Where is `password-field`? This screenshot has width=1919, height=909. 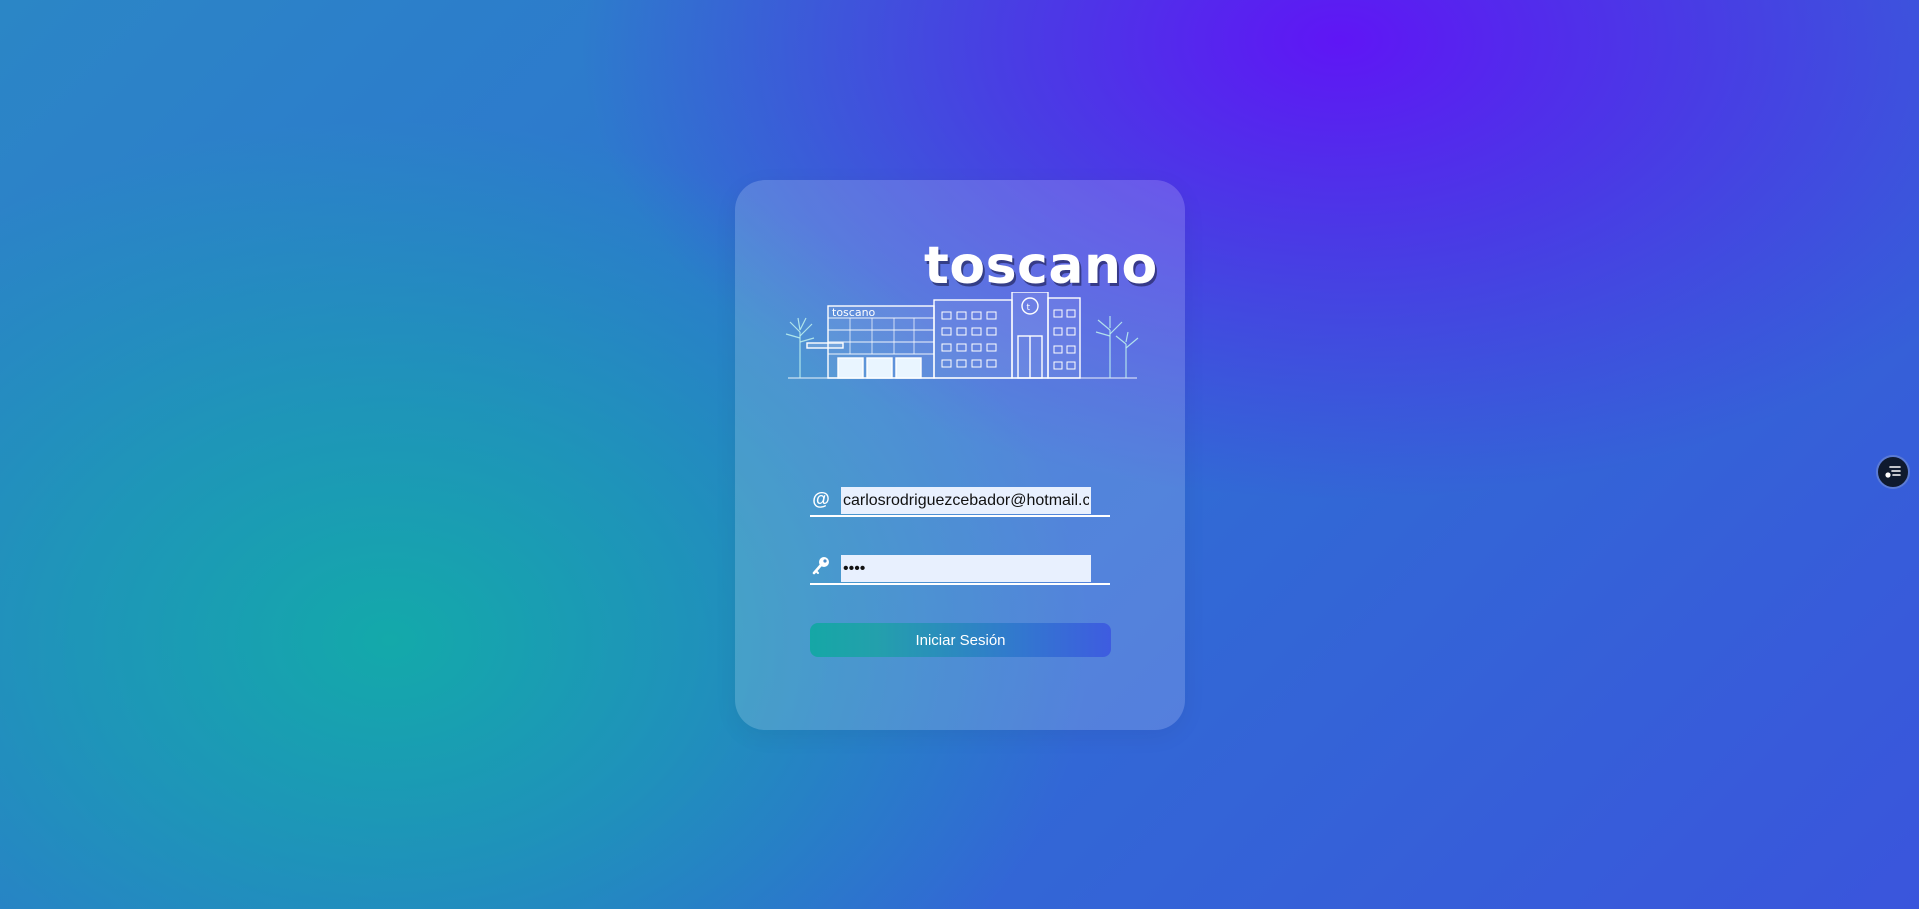
password-field is located at coordinates (960, 569).